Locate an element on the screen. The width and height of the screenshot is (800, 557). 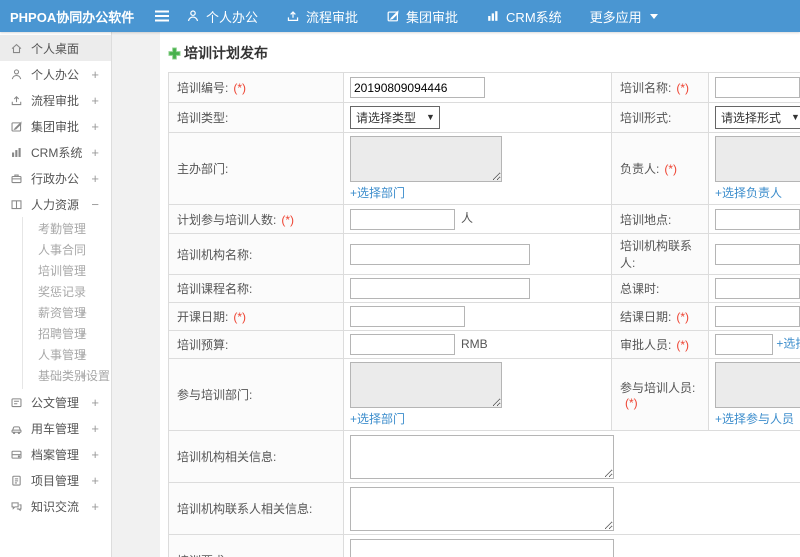
field-label: 开课日期: is located at coordinates (203, 317).